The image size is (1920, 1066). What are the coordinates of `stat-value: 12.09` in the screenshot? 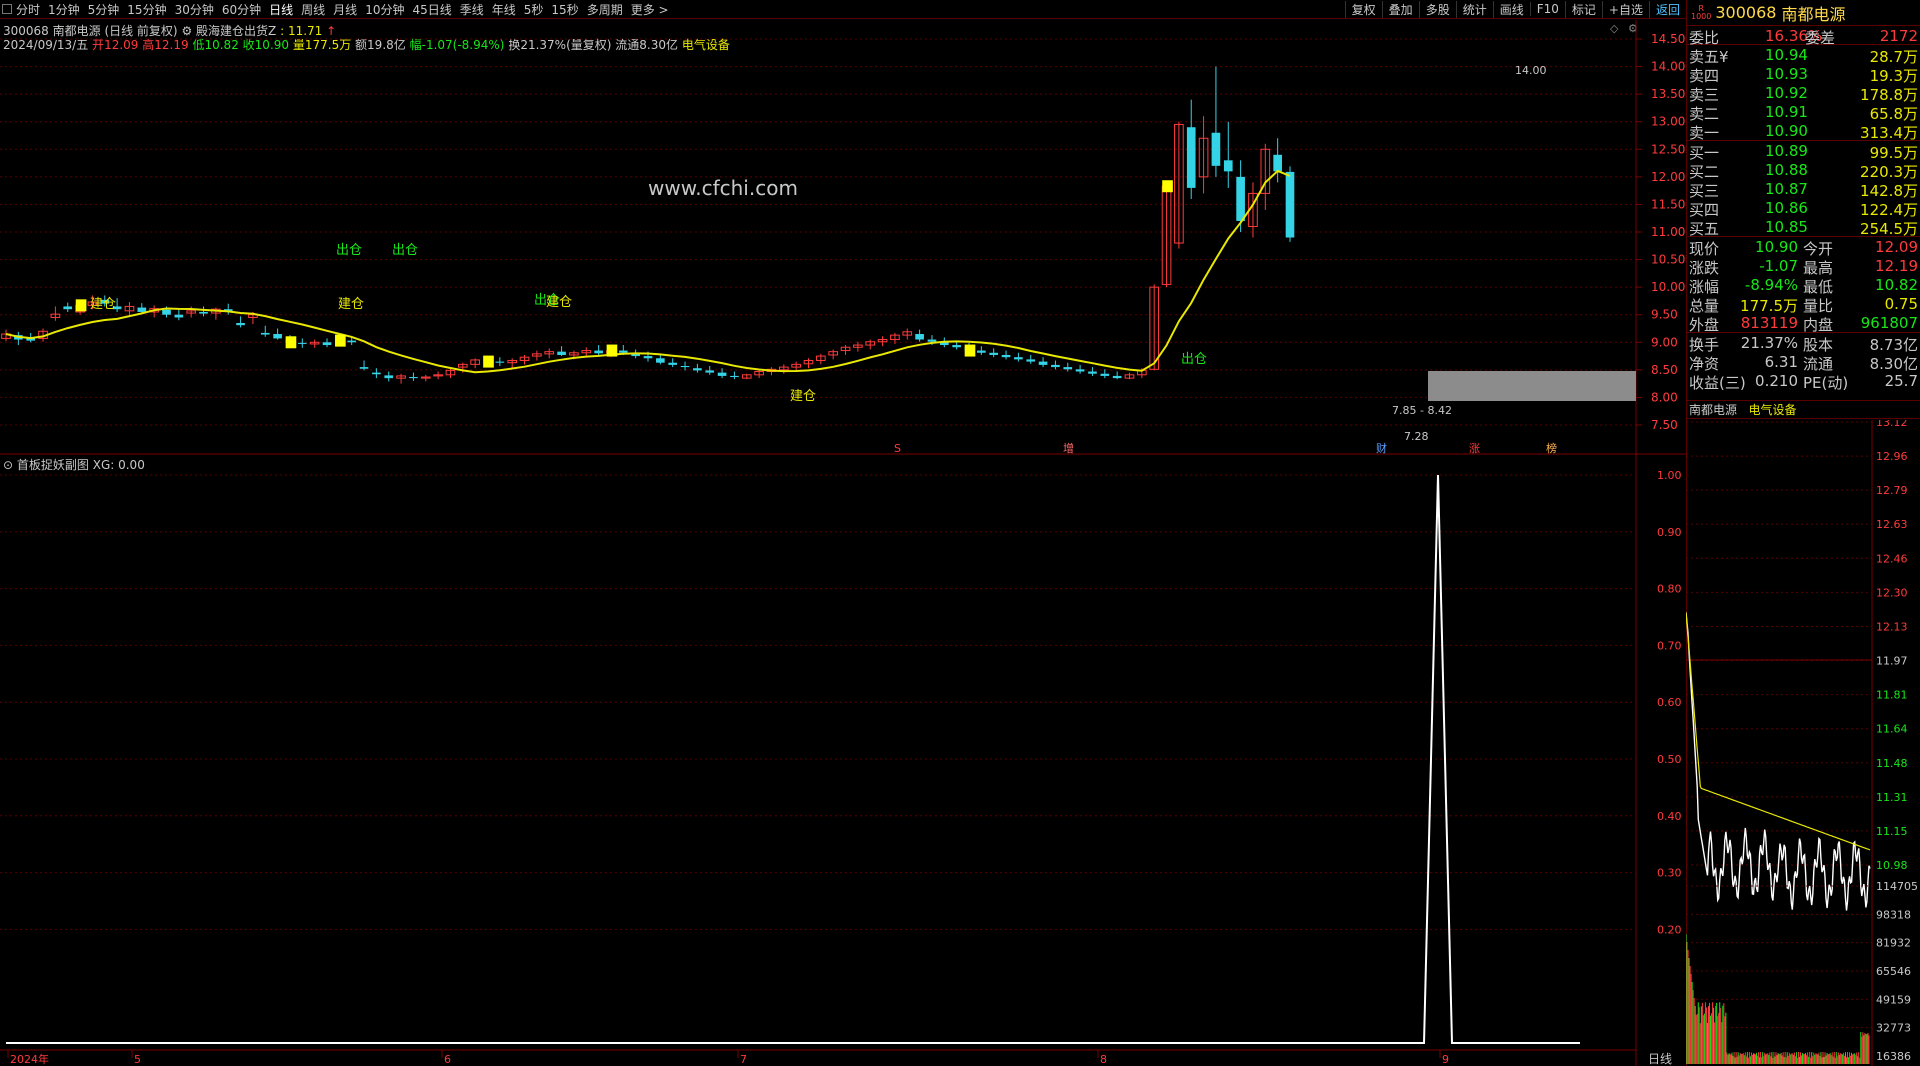 It's located at (1896, 247).